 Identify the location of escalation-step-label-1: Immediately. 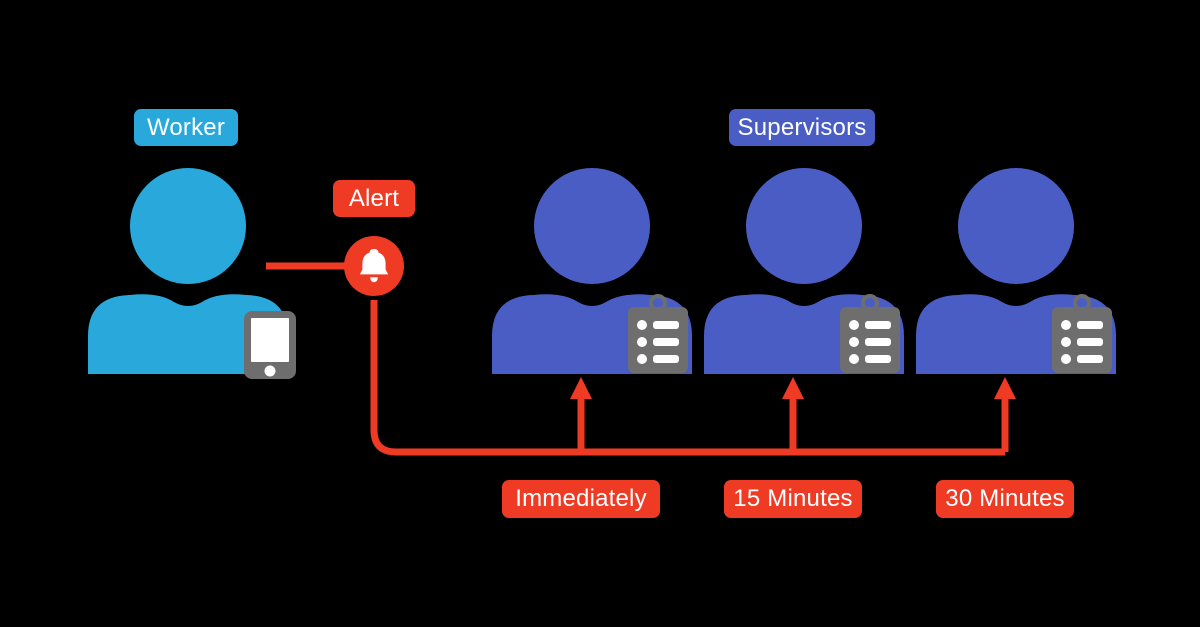
(581, 498).